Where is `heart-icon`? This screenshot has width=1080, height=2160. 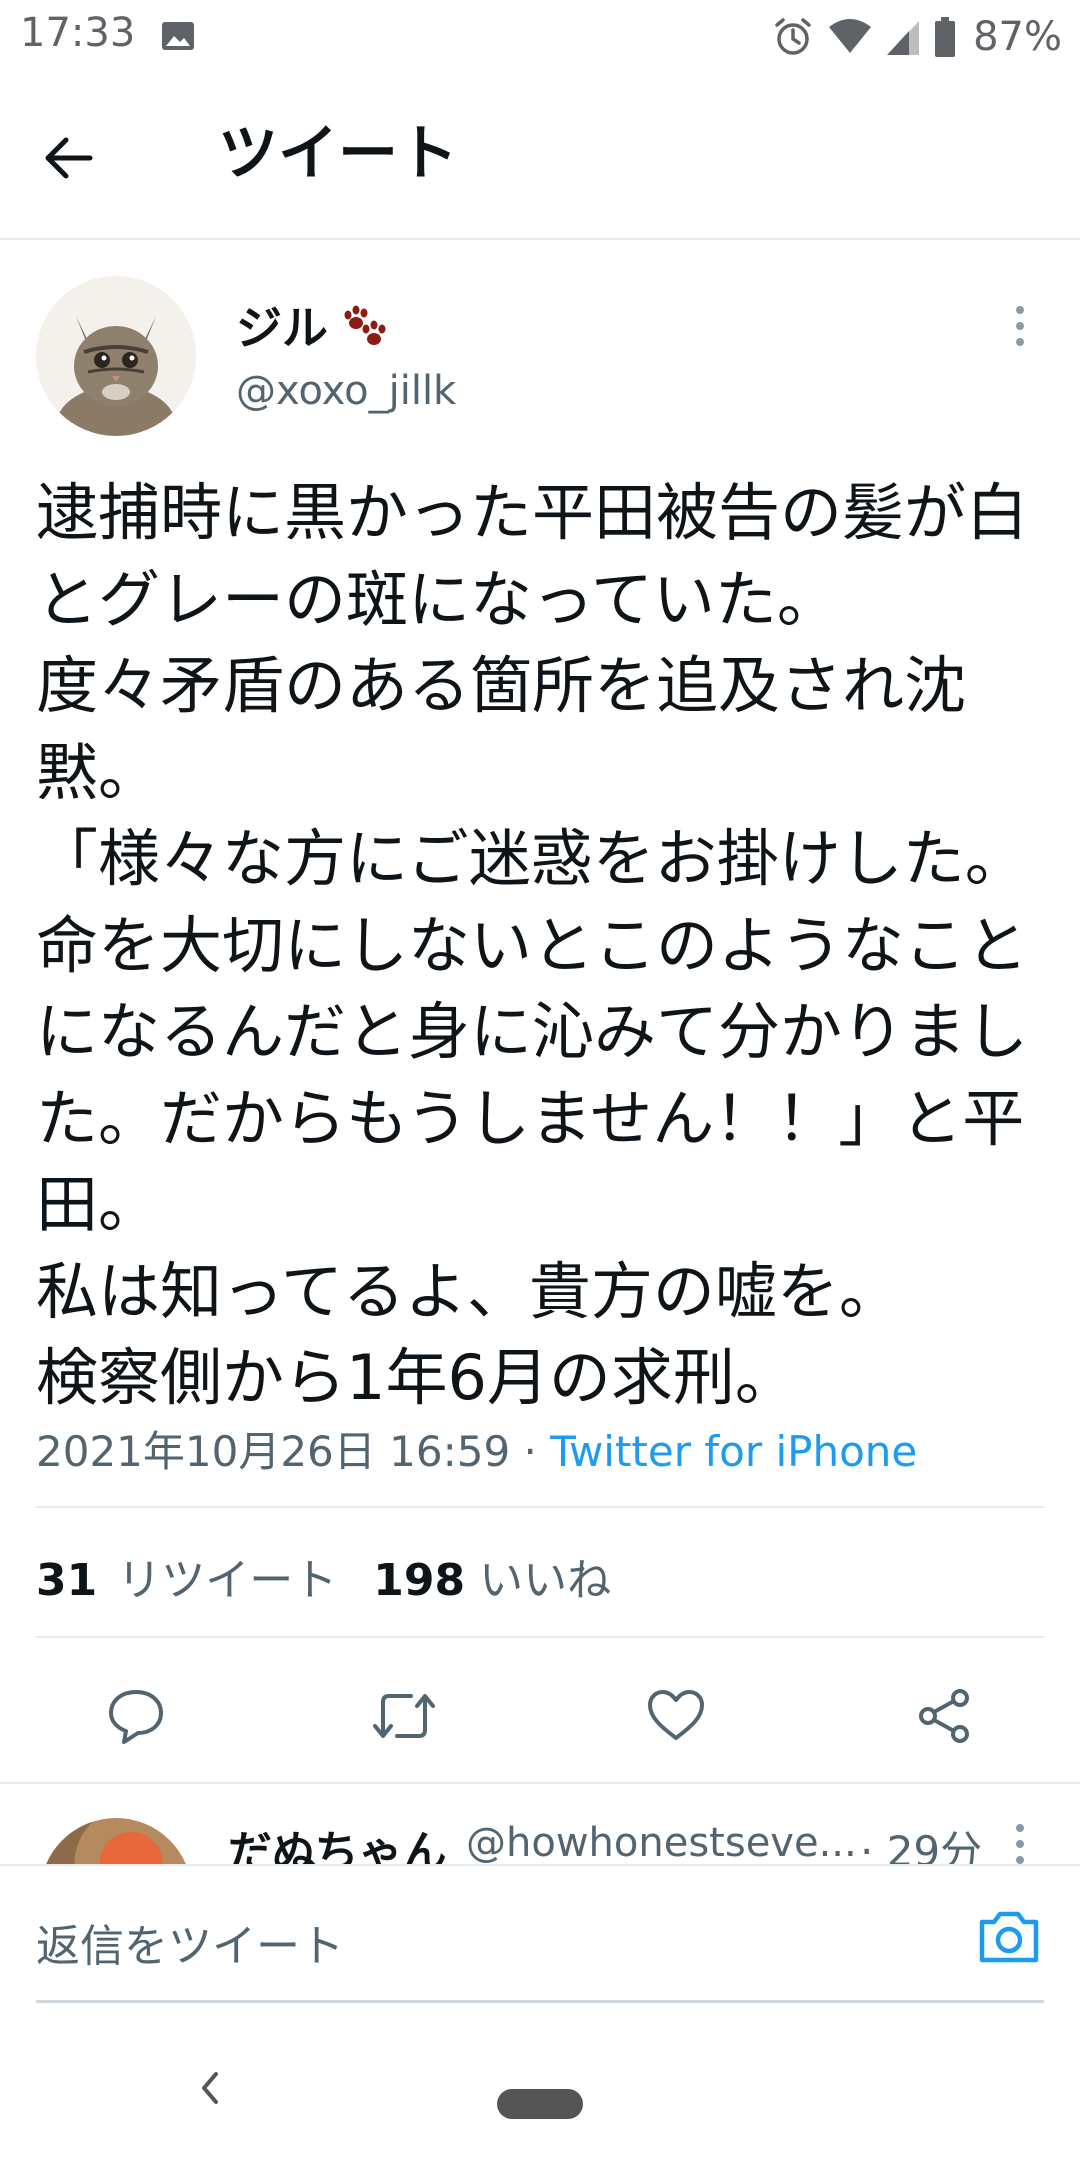
heart-icon is located at coordinates (676, 1715).